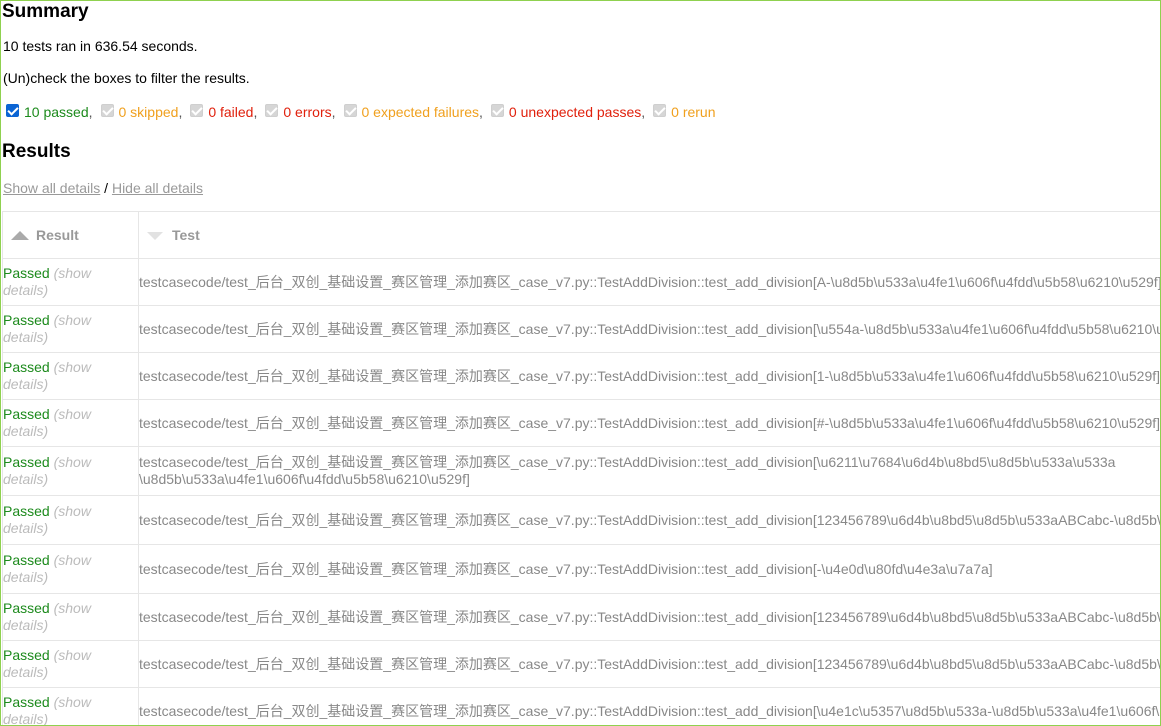 Image resolution: width=1161 pixels, height=726 pixels. I want to click on filter-6: 0 rerun, so click(684, 111).